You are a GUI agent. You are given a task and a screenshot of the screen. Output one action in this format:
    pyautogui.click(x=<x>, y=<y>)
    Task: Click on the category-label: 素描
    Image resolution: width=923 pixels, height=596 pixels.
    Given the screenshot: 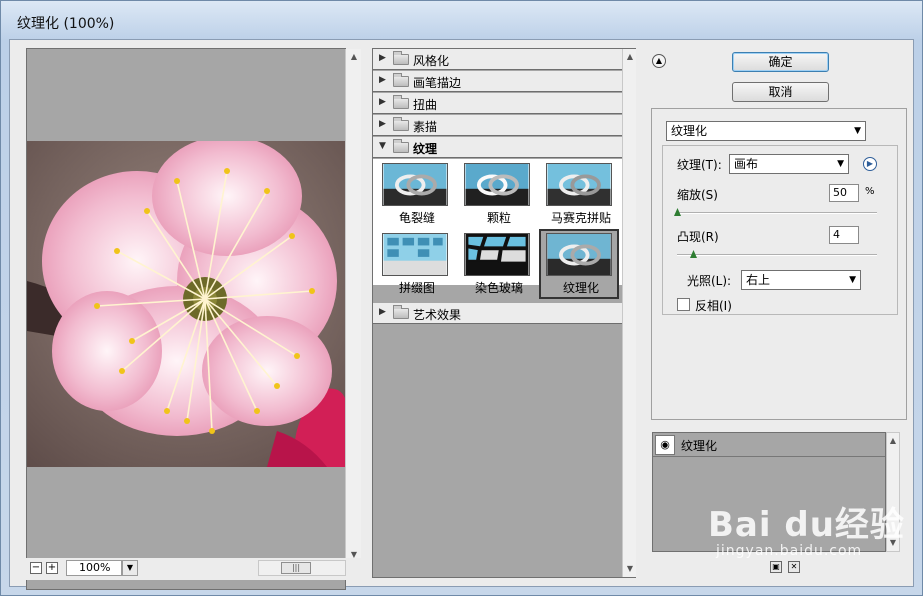 What is the action you would take?
    pyautogui.click(x=425, y=127)
    